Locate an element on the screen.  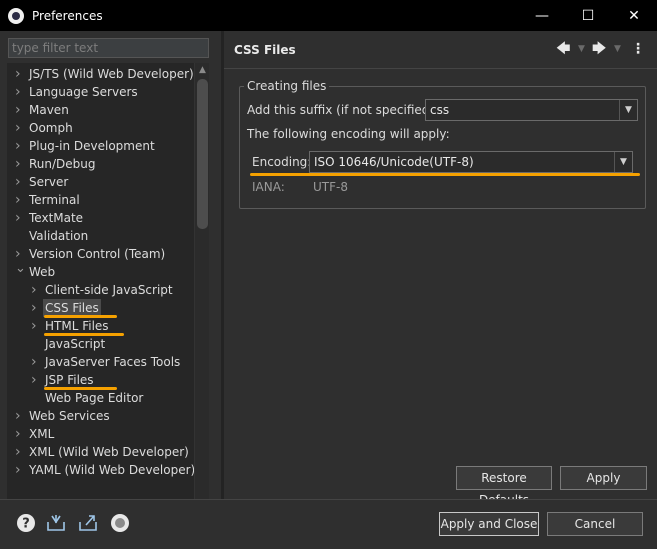
help-icon: ? is located at coordinates (26, 523).